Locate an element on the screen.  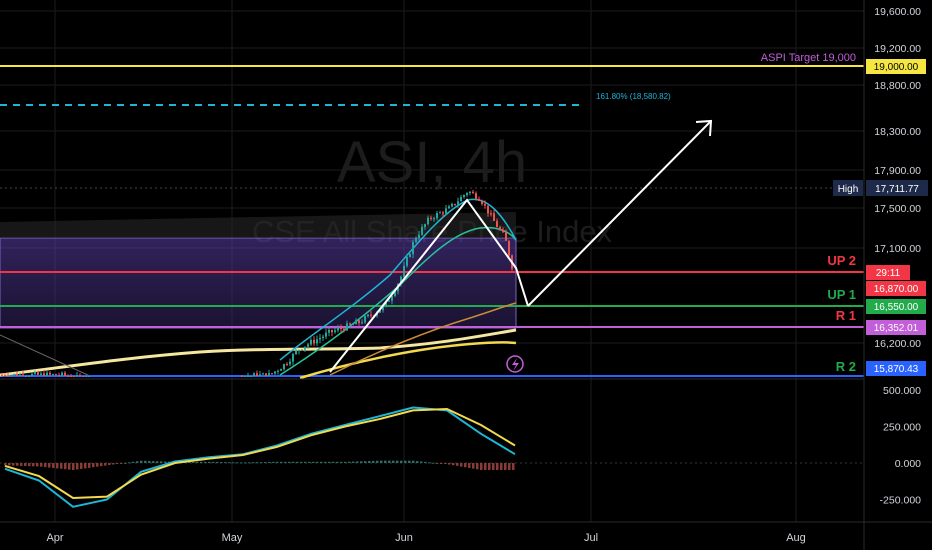
svg-text: 15,870.43 is located at coordinates (896, 369).